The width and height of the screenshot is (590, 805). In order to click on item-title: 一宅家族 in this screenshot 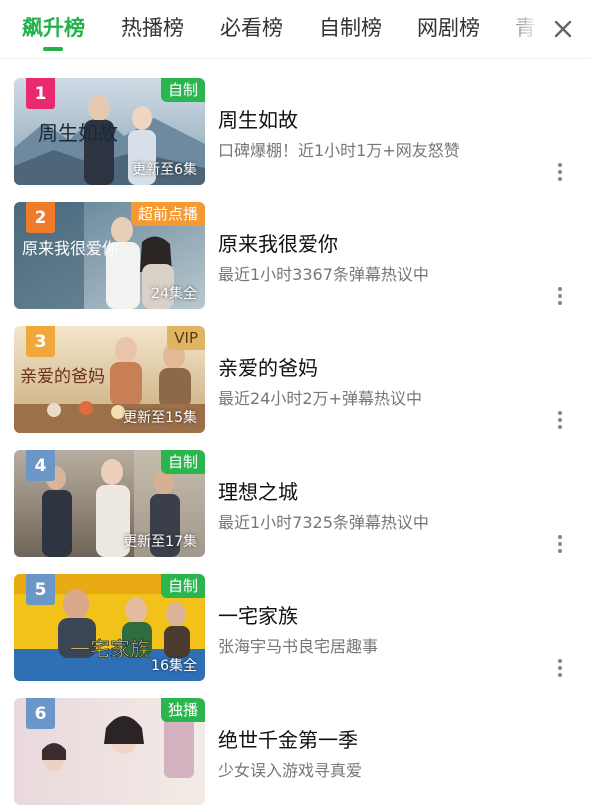, I will do `click(258, 614)`.